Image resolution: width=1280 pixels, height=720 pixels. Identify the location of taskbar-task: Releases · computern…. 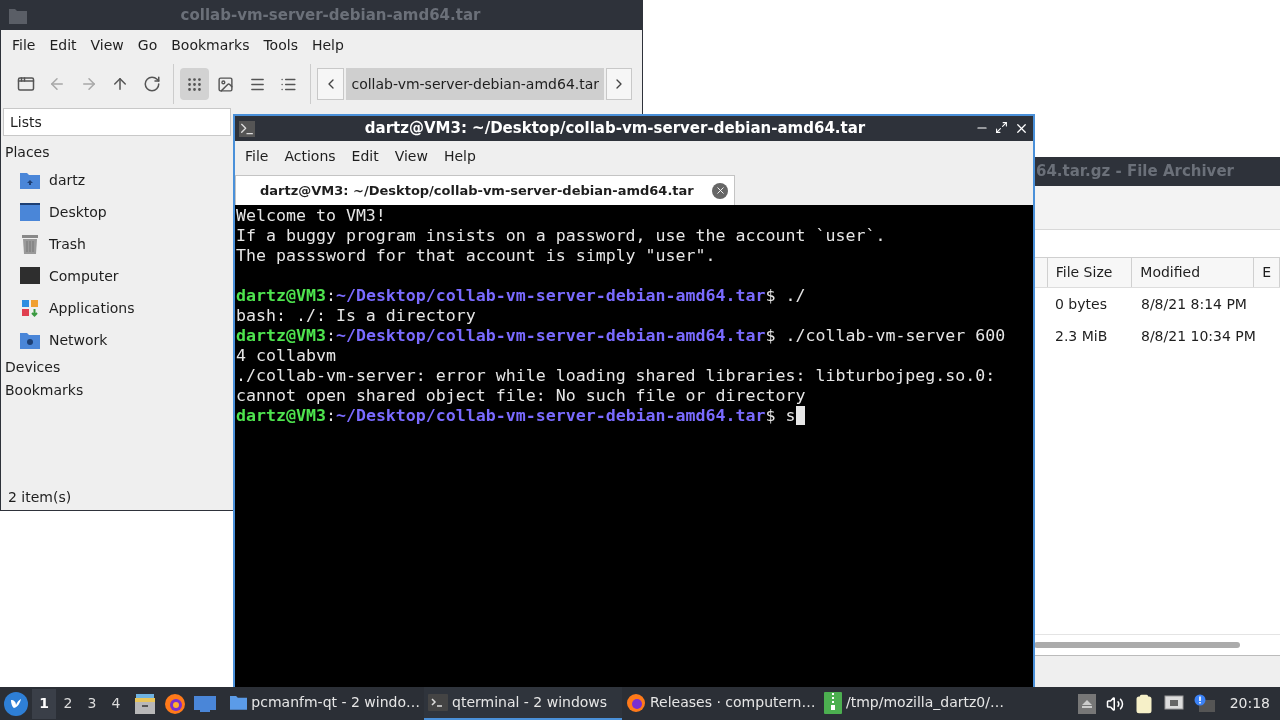
(721, 703).